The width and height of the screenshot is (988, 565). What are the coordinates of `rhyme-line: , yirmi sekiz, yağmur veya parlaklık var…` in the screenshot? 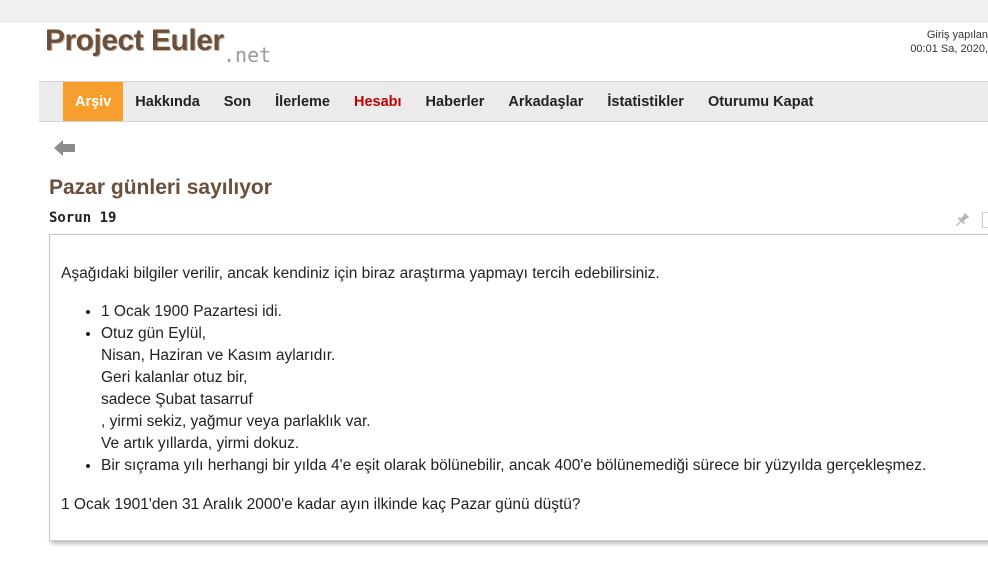 It's located at (236, 421).